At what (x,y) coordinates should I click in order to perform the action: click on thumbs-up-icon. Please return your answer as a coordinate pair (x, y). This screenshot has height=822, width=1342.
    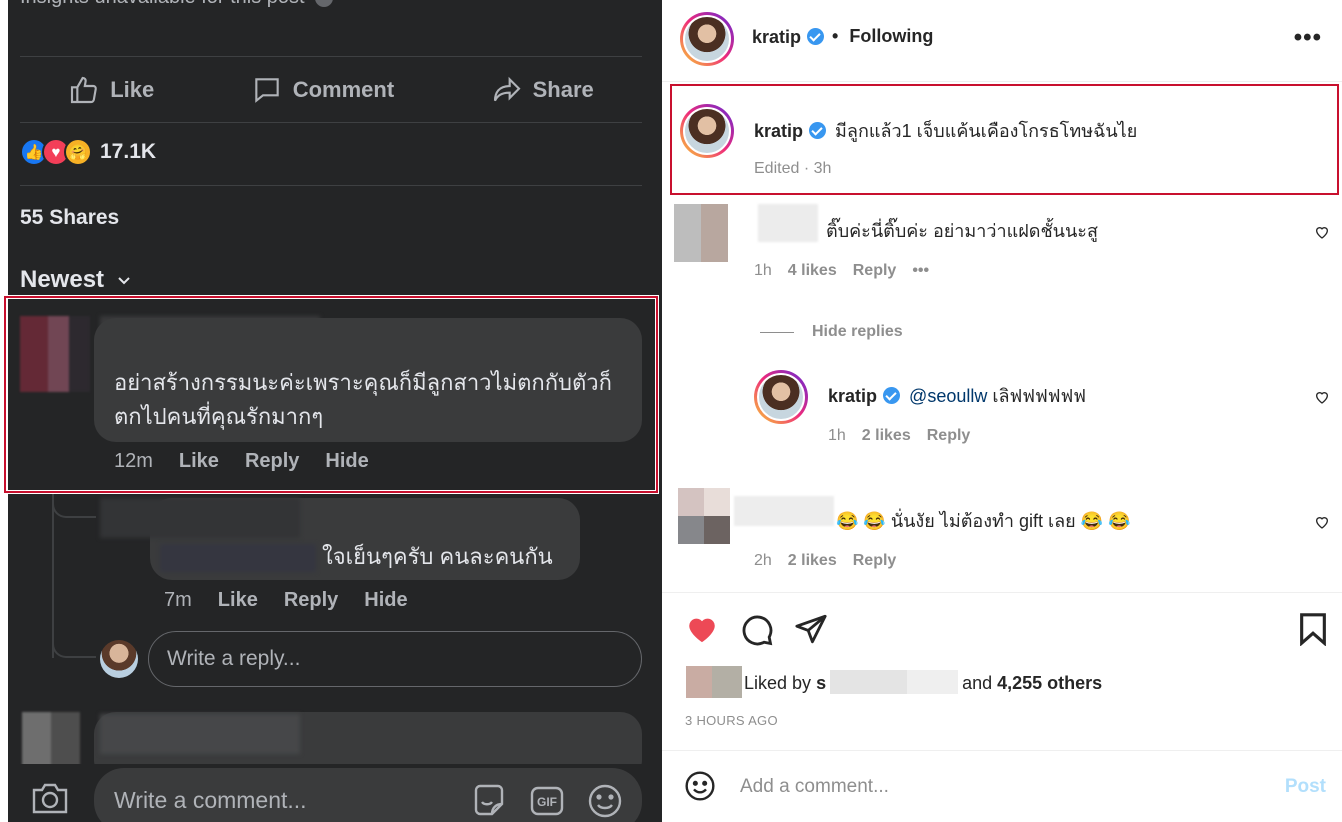
    Looking at the image, I should click on (84, 90).